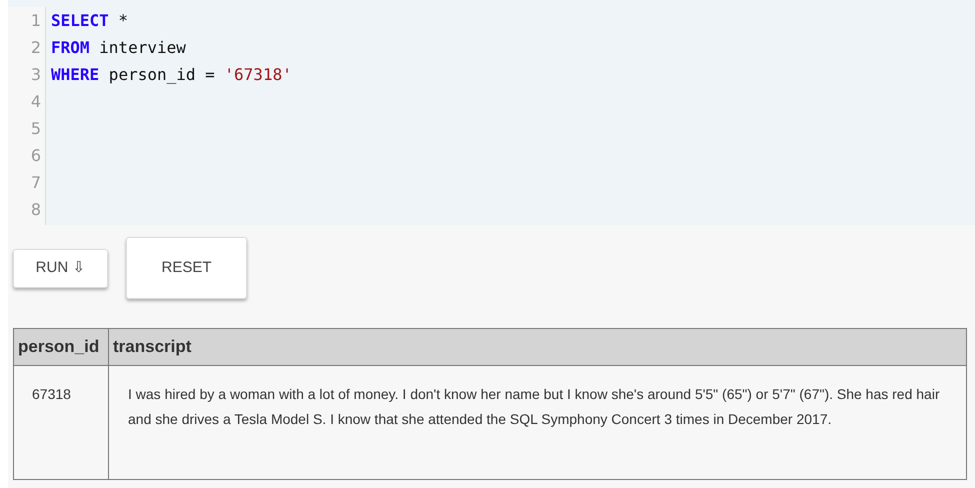 This screenshot has width=975, height=488. I want to click on code-line: FROM interview, so click(119, 48).